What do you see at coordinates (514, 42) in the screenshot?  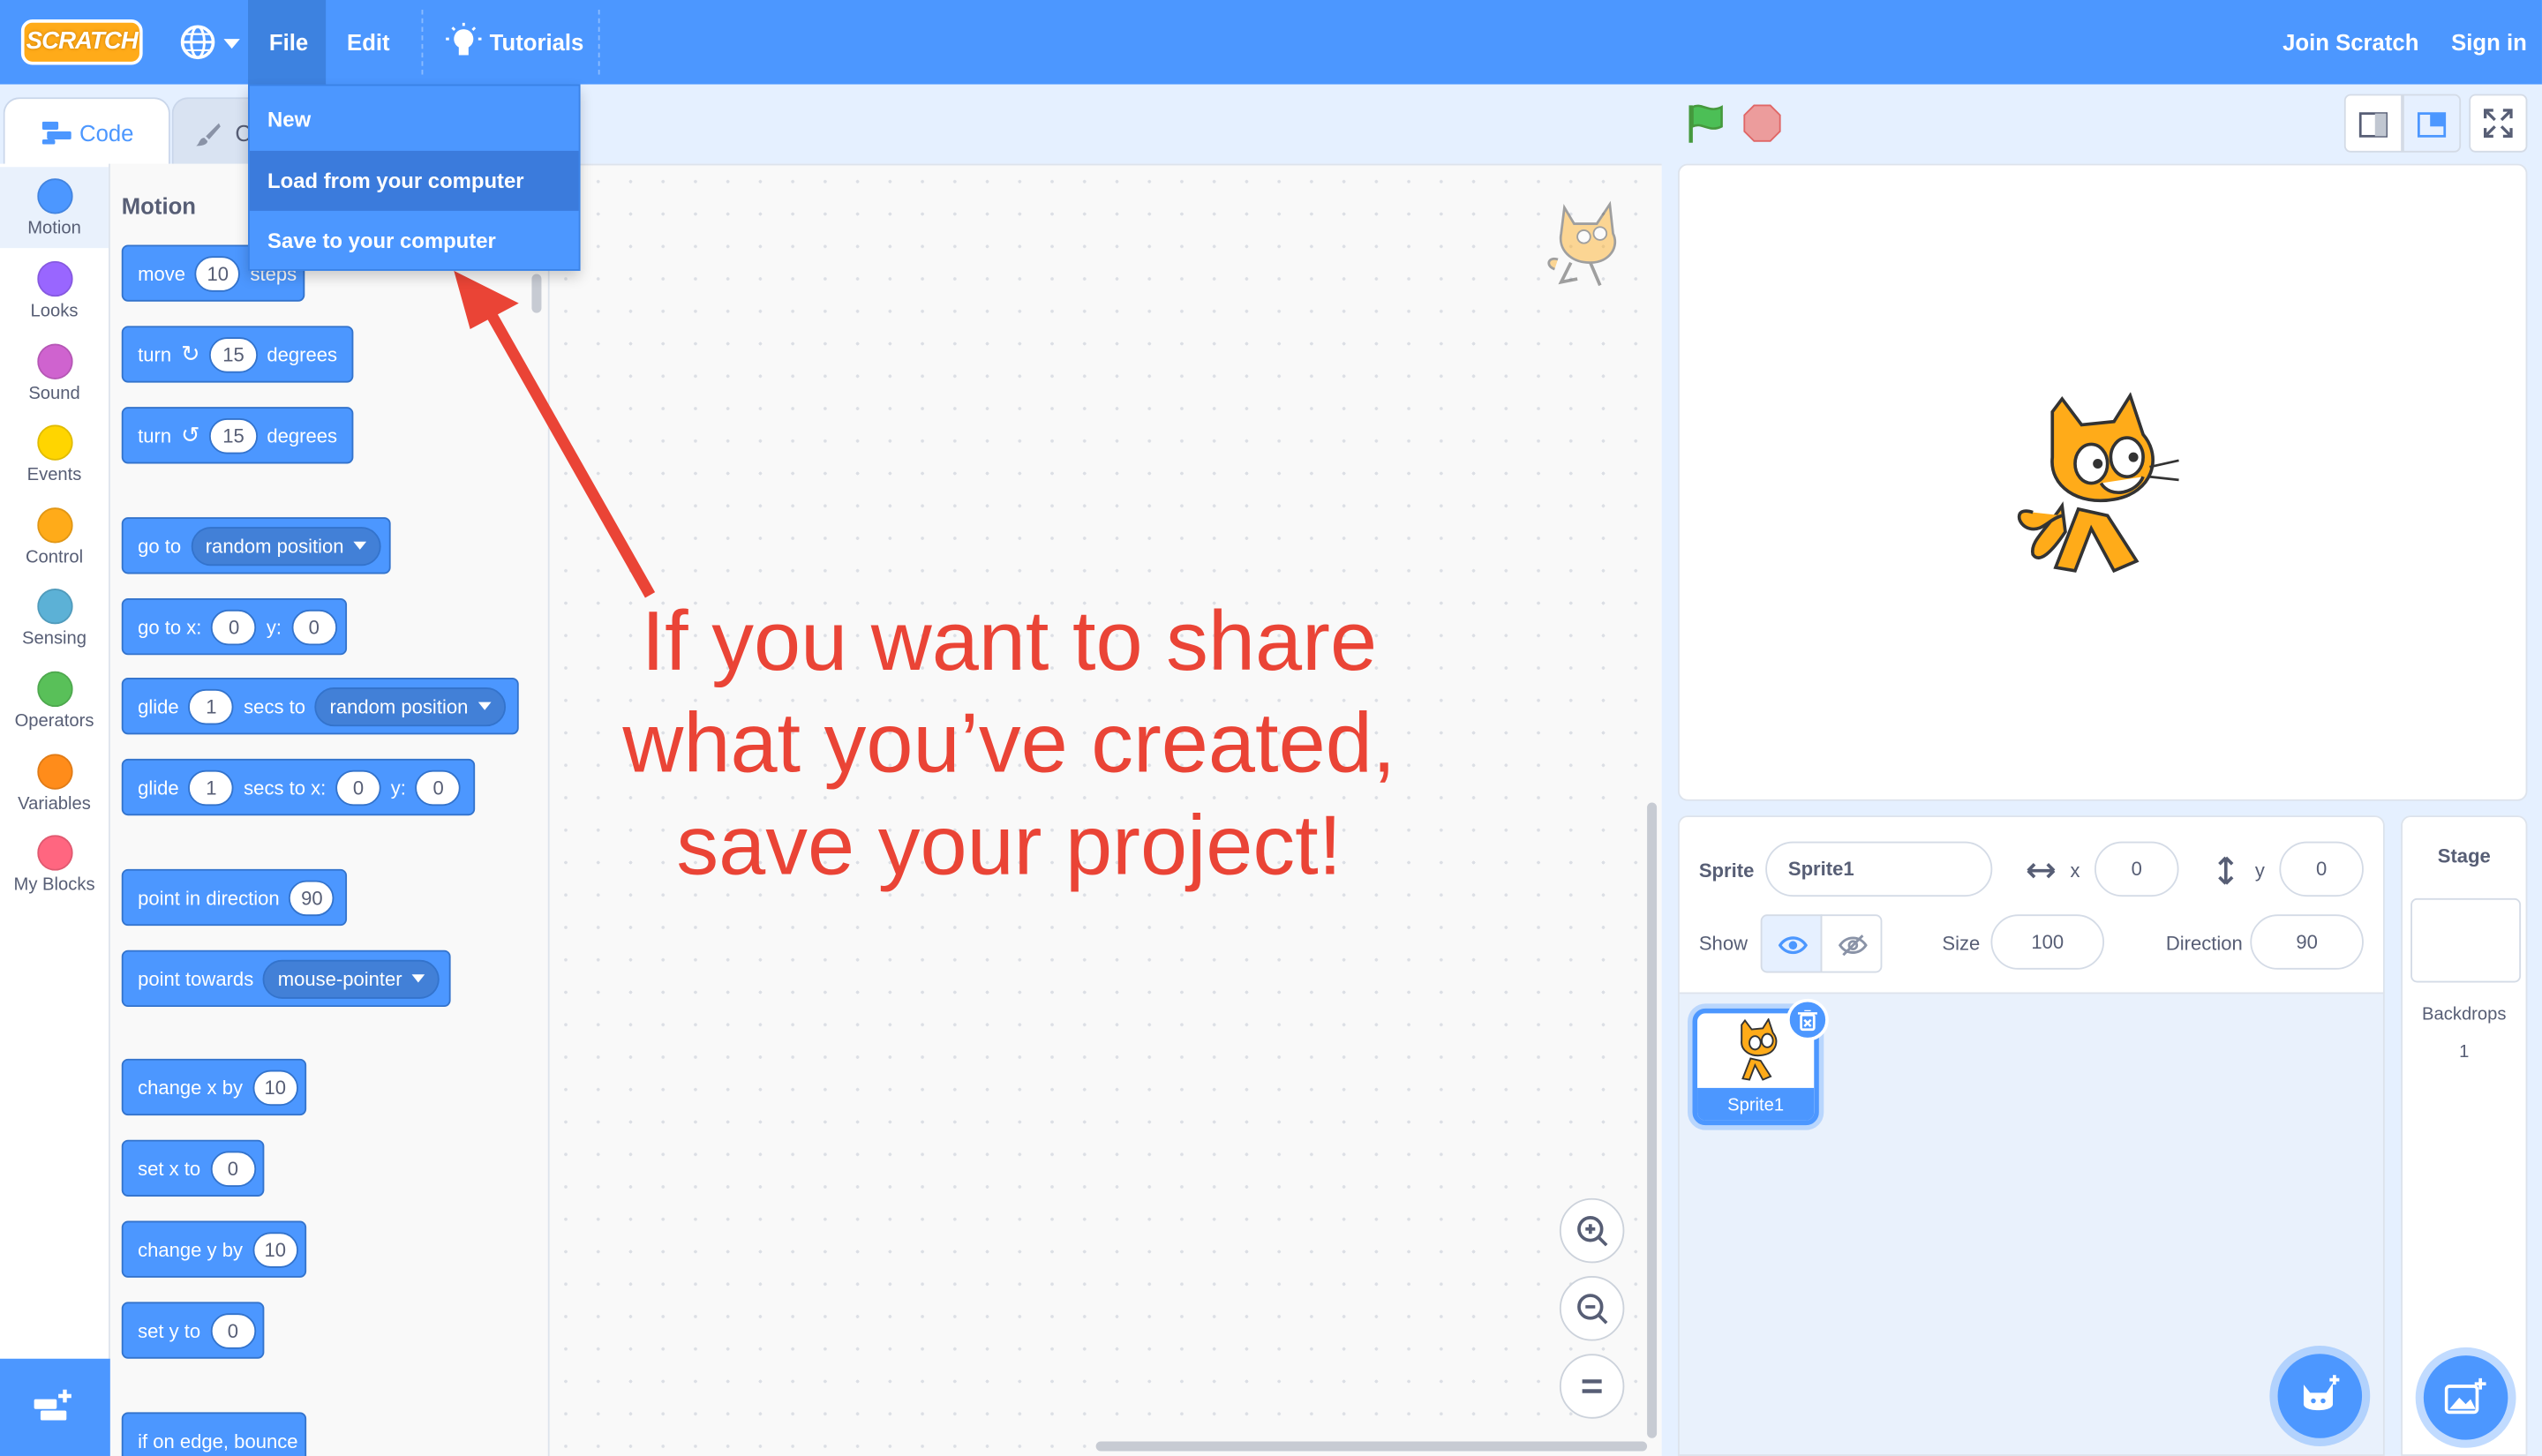 I see `tutorials-button: Tutorials` at bounding box center [514, 42].